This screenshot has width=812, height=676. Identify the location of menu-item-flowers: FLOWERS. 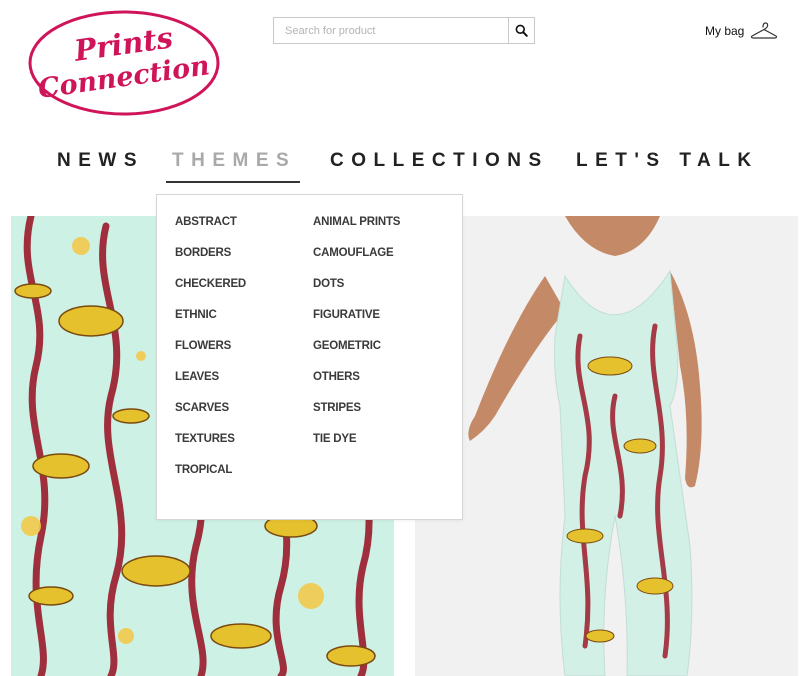
(203, 346).